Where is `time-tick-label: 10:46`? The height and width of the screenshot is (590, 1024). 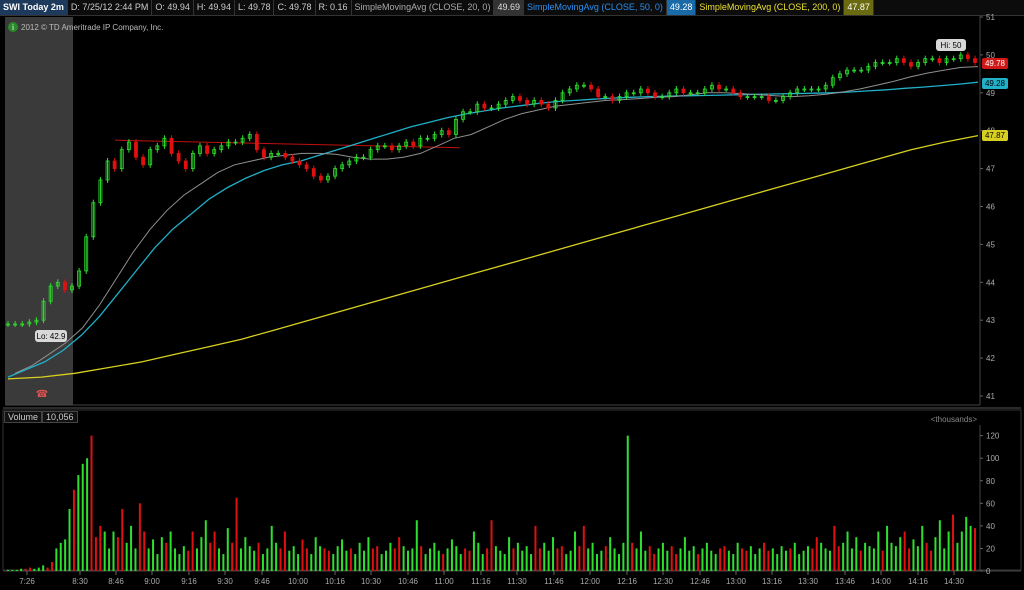
time-tick-label: 10:46 is located at coordinates (408, 581).